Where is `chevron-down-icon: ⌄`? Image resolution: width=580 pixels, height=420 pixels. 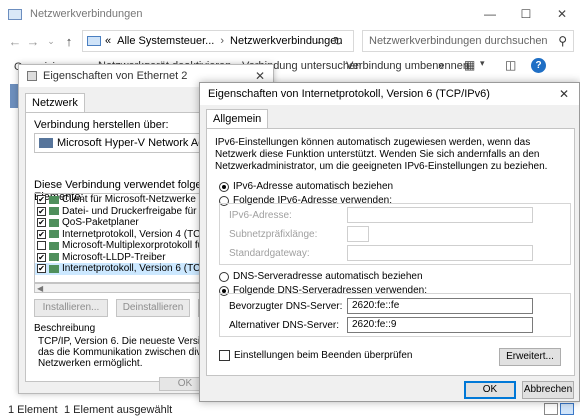 chevron-down-icon: ⌄ is located at coordinates (319, 41).